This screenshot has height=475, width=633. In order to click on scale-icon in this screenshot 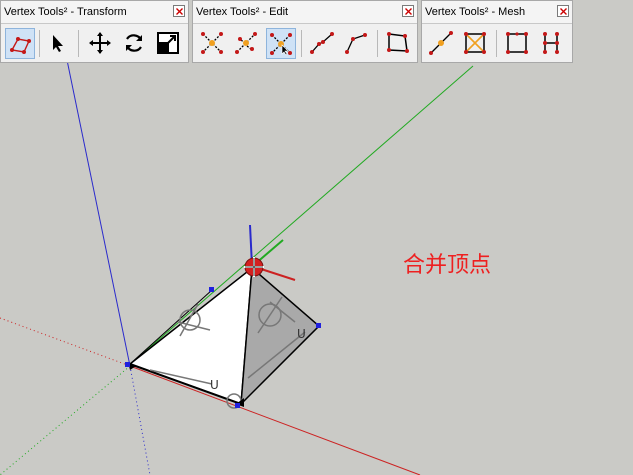, I will do `click(168, 43)`.